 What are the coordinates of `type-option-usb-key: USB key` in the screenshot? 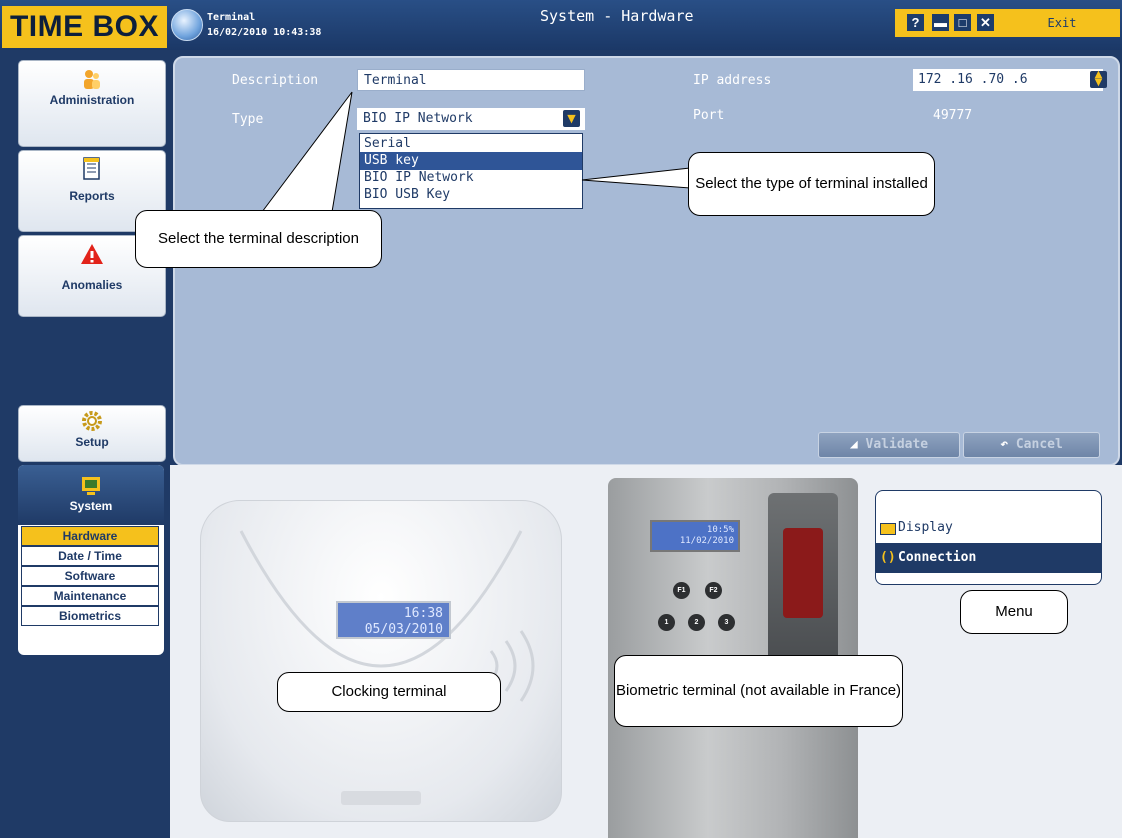 It's located at (471, 161).